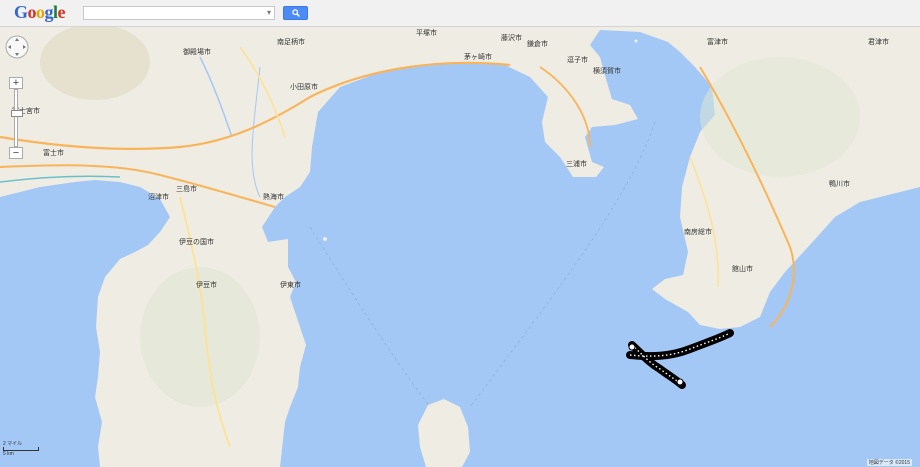 The height and width of the screenshot is (467, 920). I want to click on logo-letter: g, so click(49, 12).